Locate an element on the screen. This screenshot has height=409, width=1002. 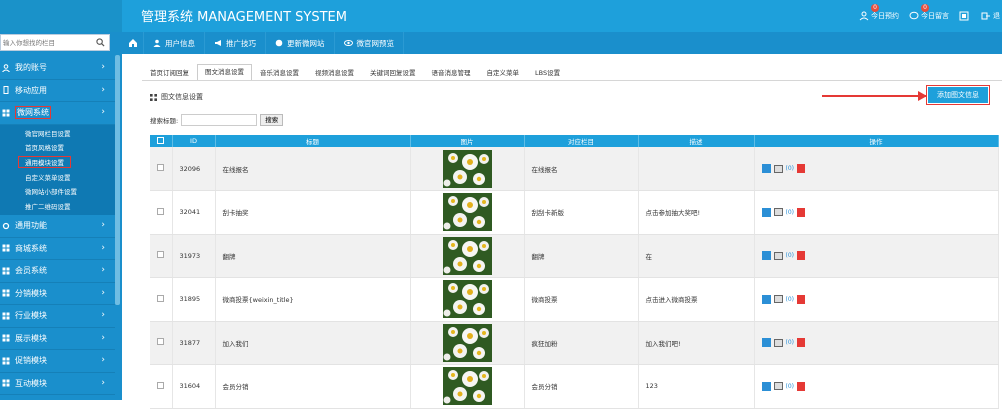
header-logout: 退 is located at coordinates (990, 16).